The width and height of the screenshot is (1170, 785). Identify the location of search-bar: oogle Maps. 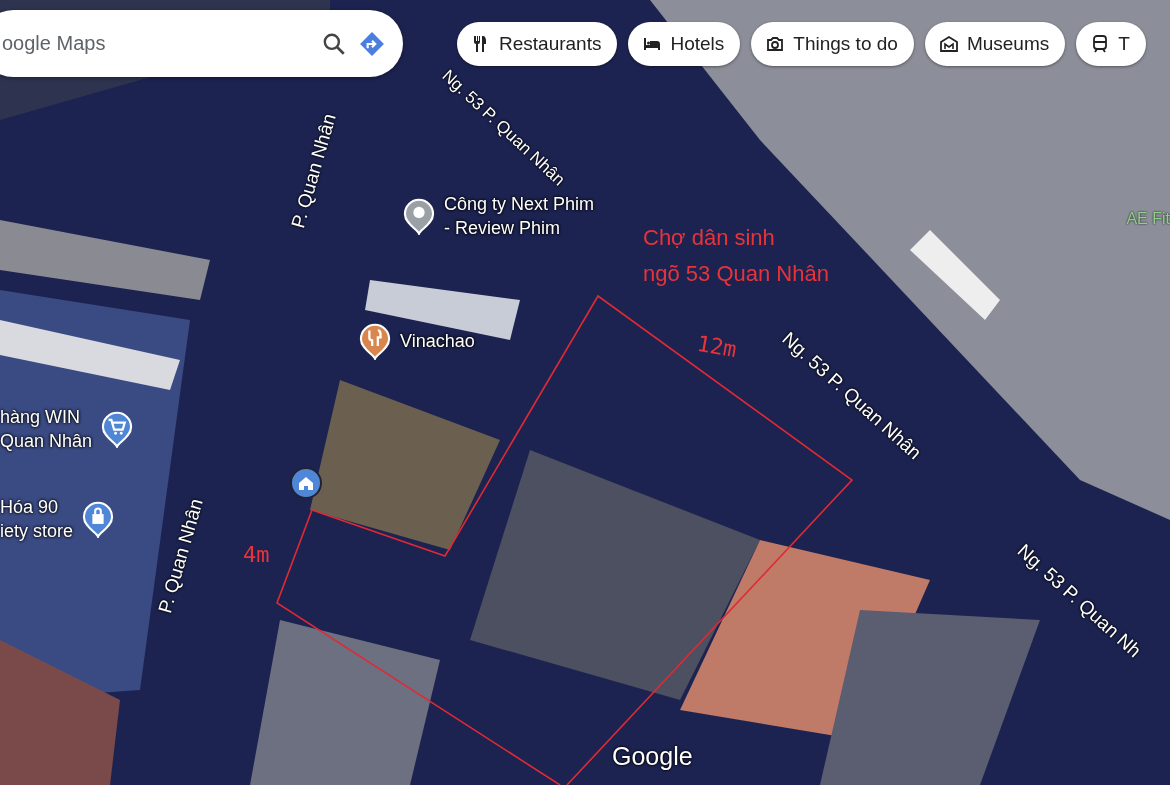
(201, 43).